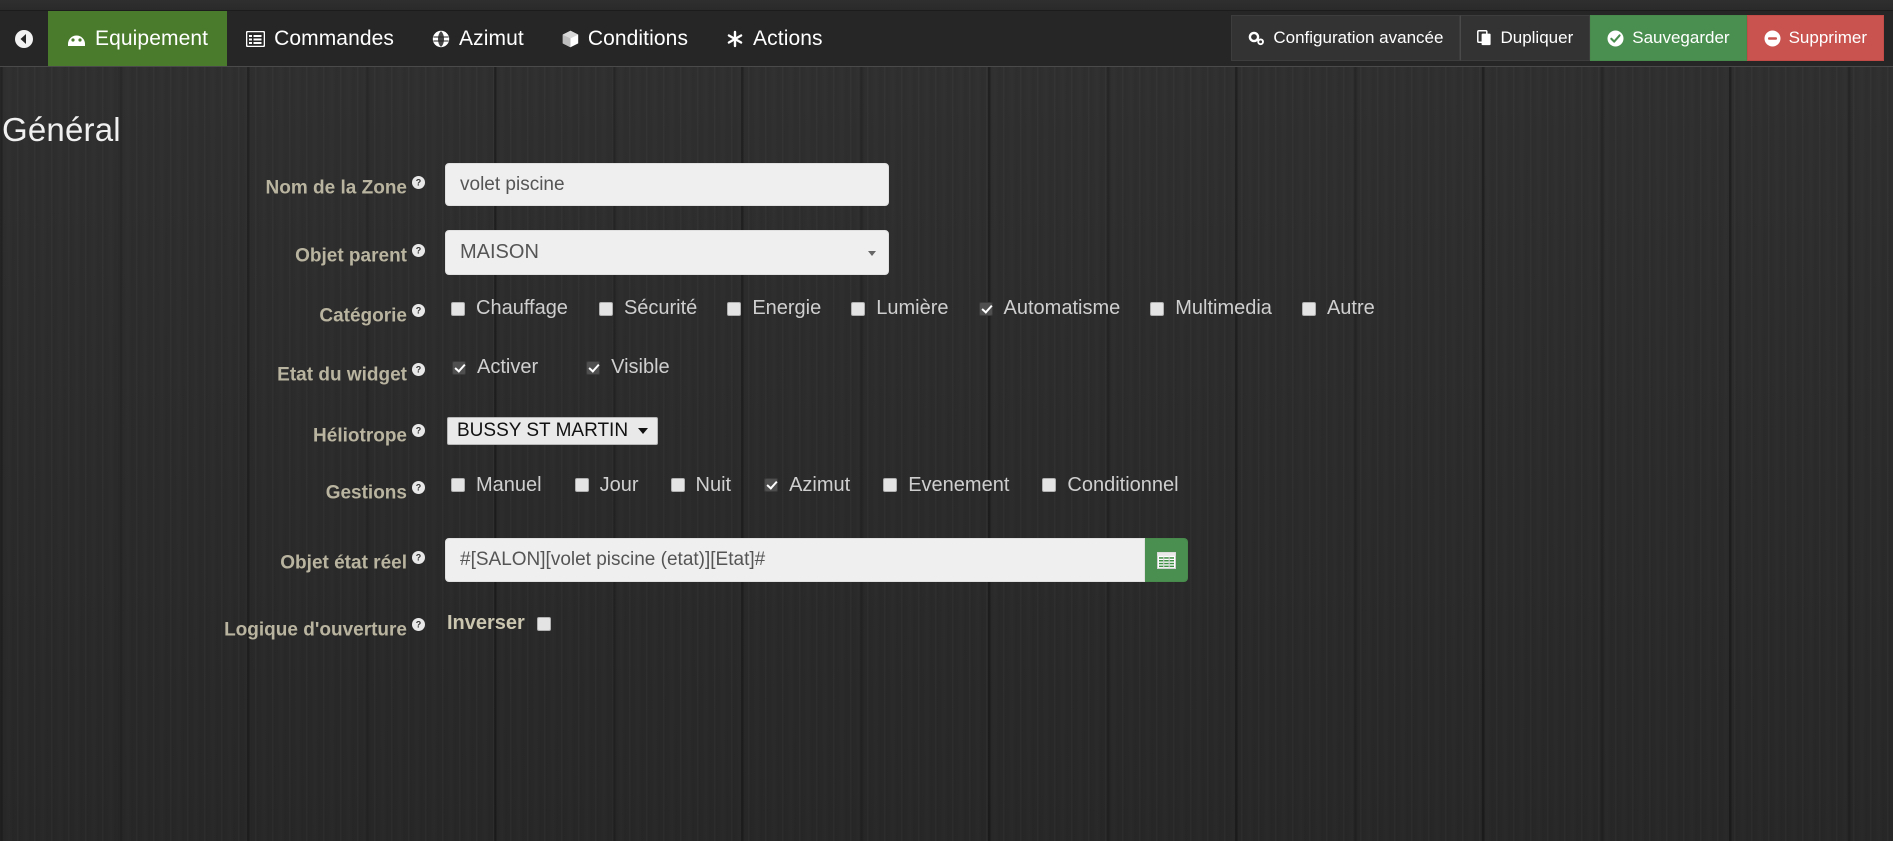 The image size is (1893, 841). Describe the element at coordinates (509, 308) in the screenshot. I see `checkbox-chauffage: Chauffage` at that location.